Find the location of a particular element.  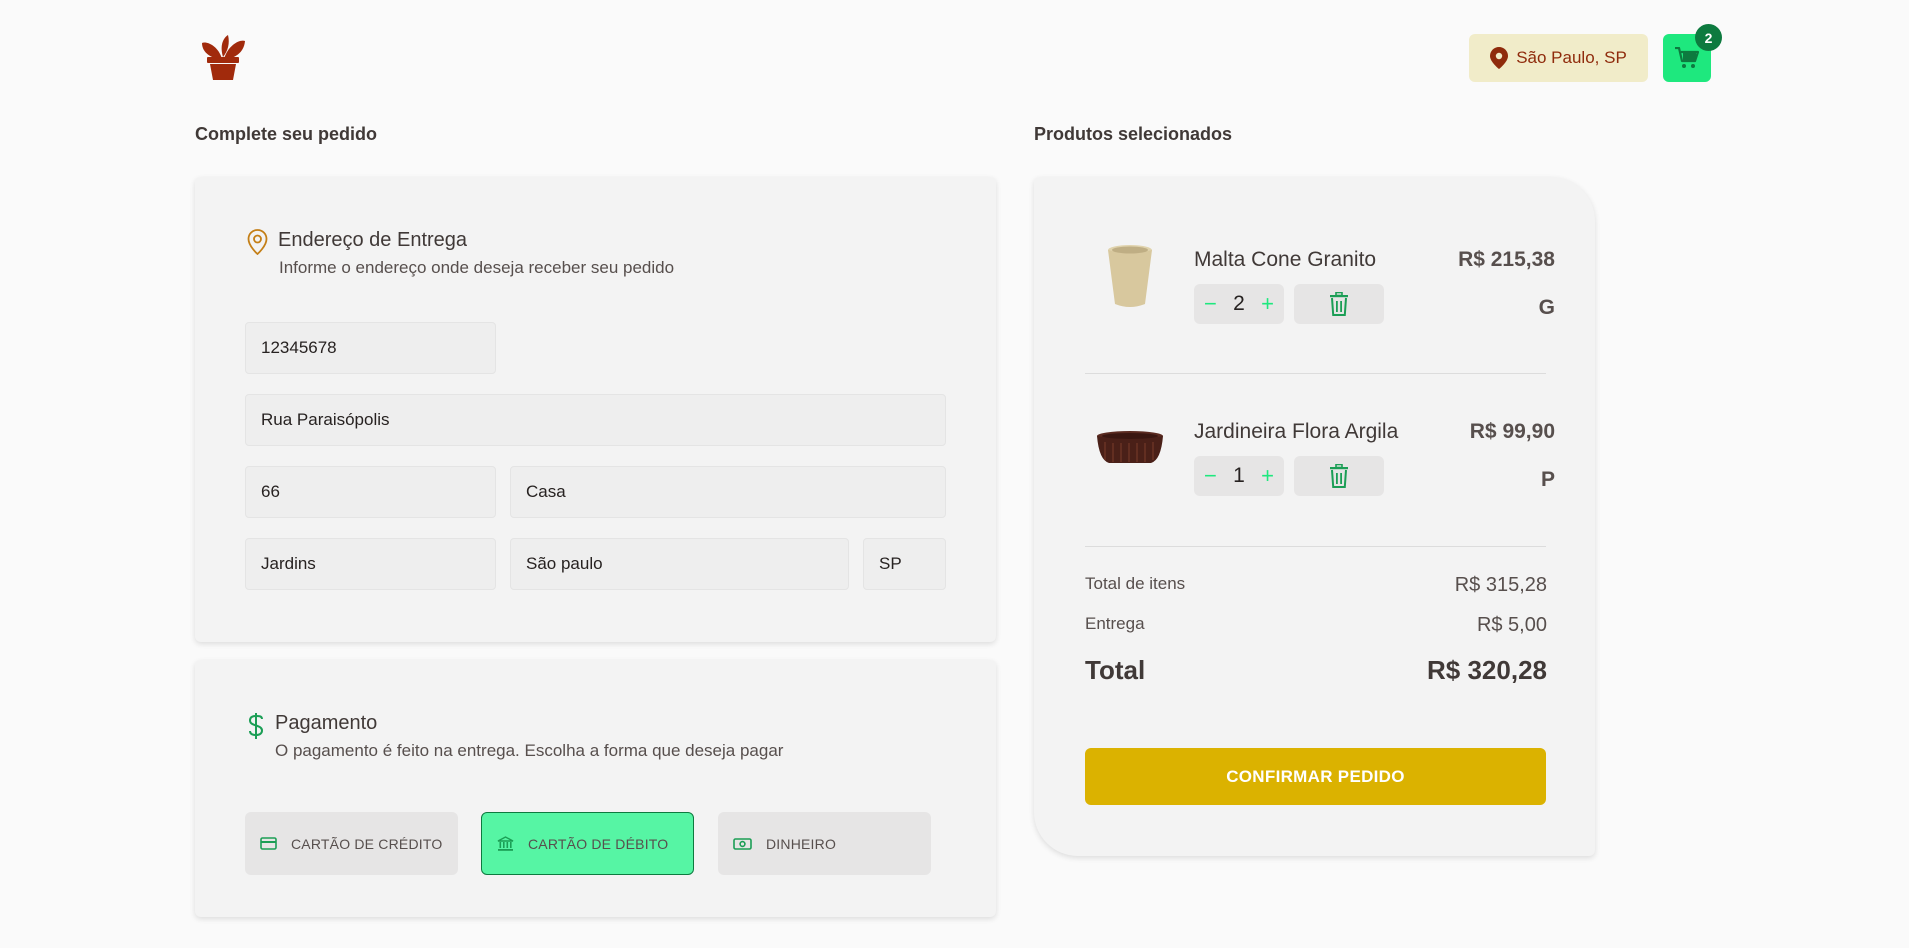

total-value: R$ 320,28 is located at coordinates (1487, 670).